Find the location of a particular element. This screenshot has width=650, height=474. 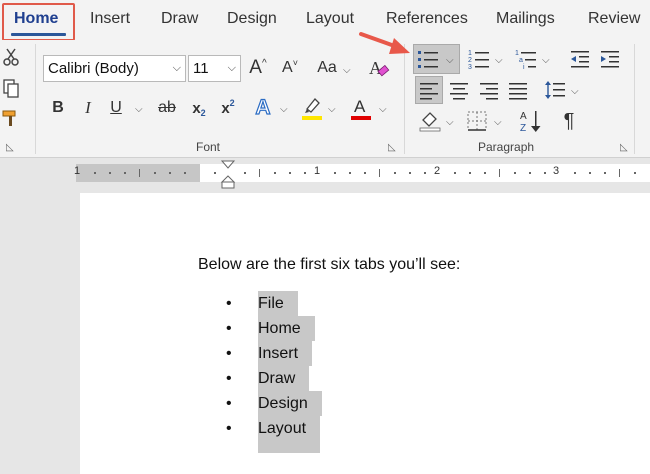

ruler-number: 2 is located at coordinates (437, 171).